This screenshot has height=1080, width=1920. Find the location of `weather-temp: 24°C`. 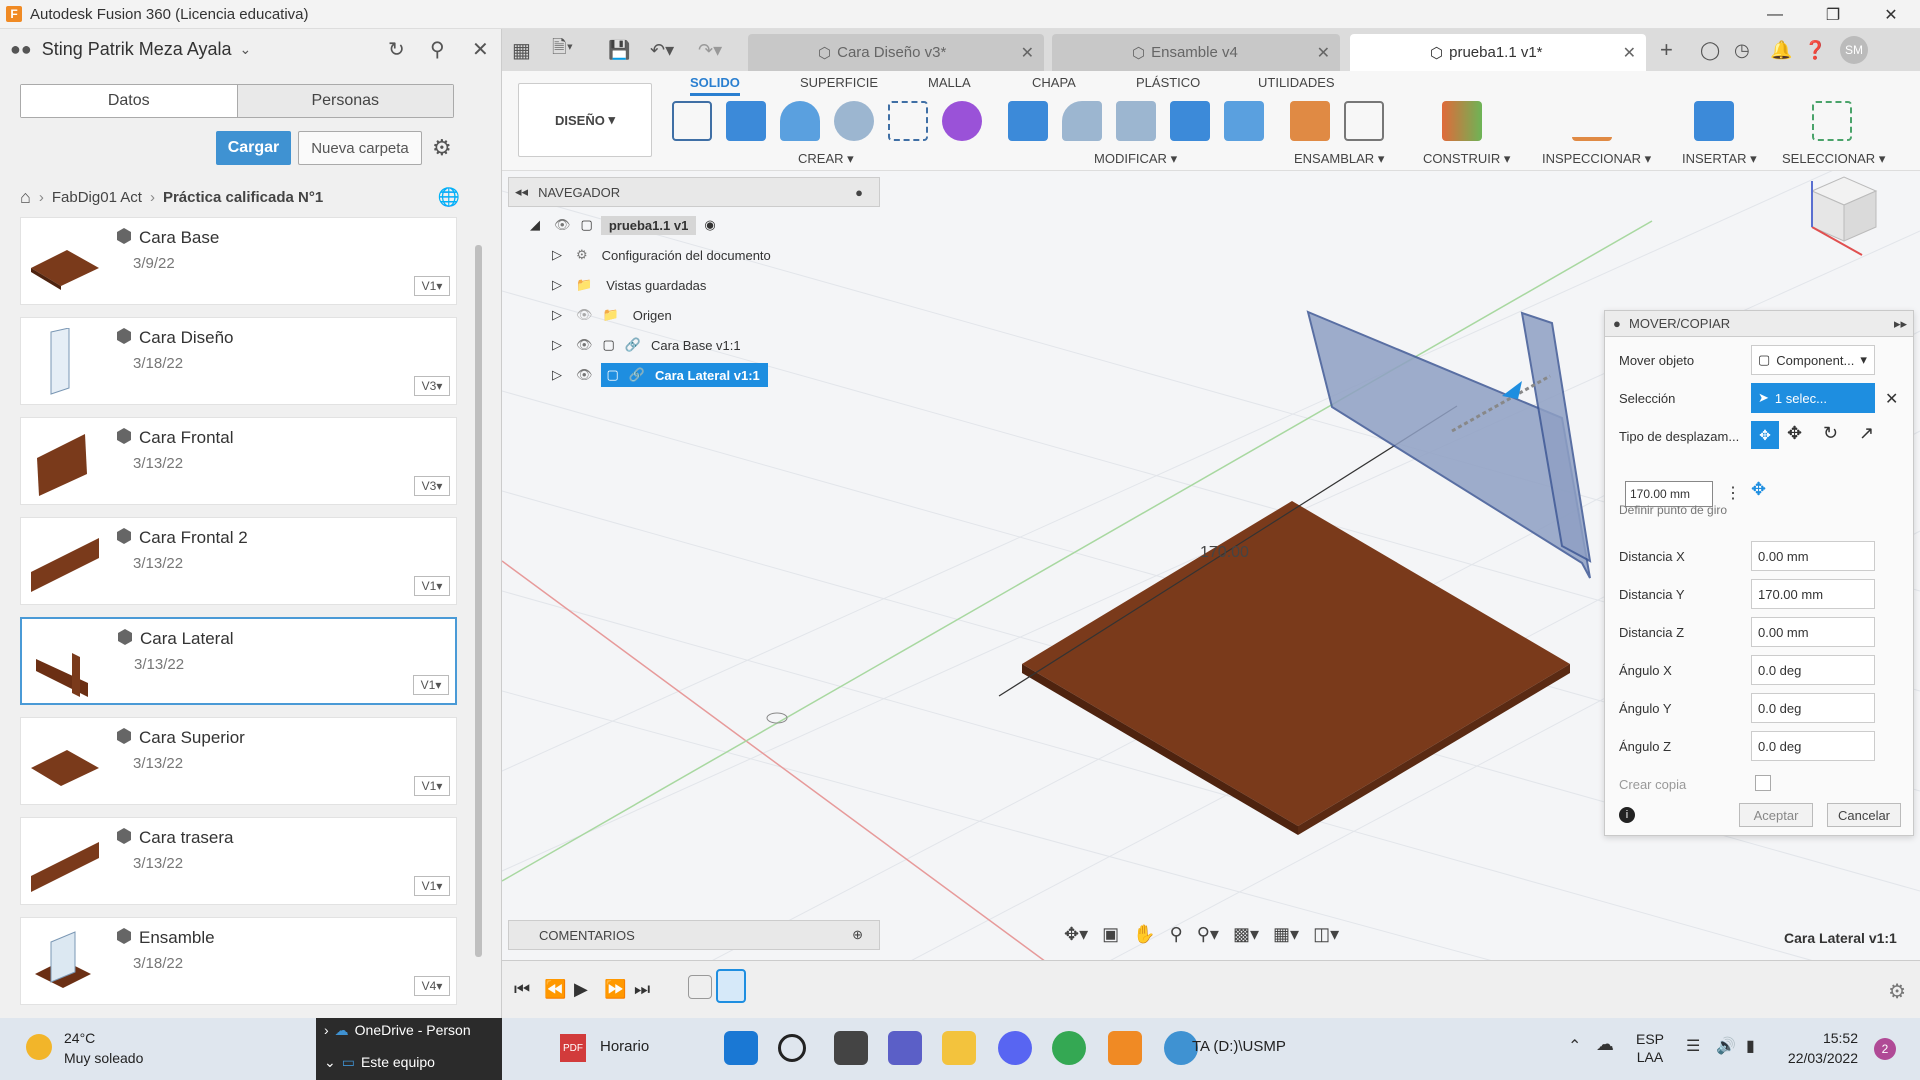

weather-temp: 24°C is located at coordinates (79, 1038).